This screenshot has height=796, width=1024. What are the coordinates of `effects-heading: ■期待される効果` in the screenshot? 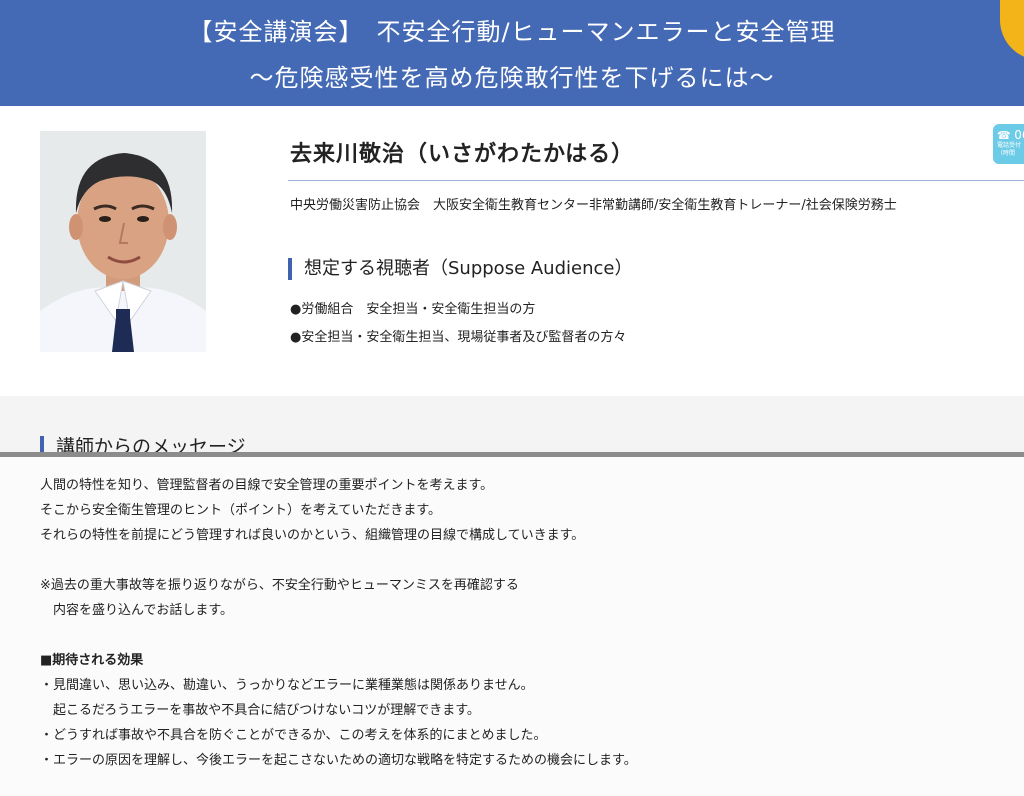 It's located at (92, 660).